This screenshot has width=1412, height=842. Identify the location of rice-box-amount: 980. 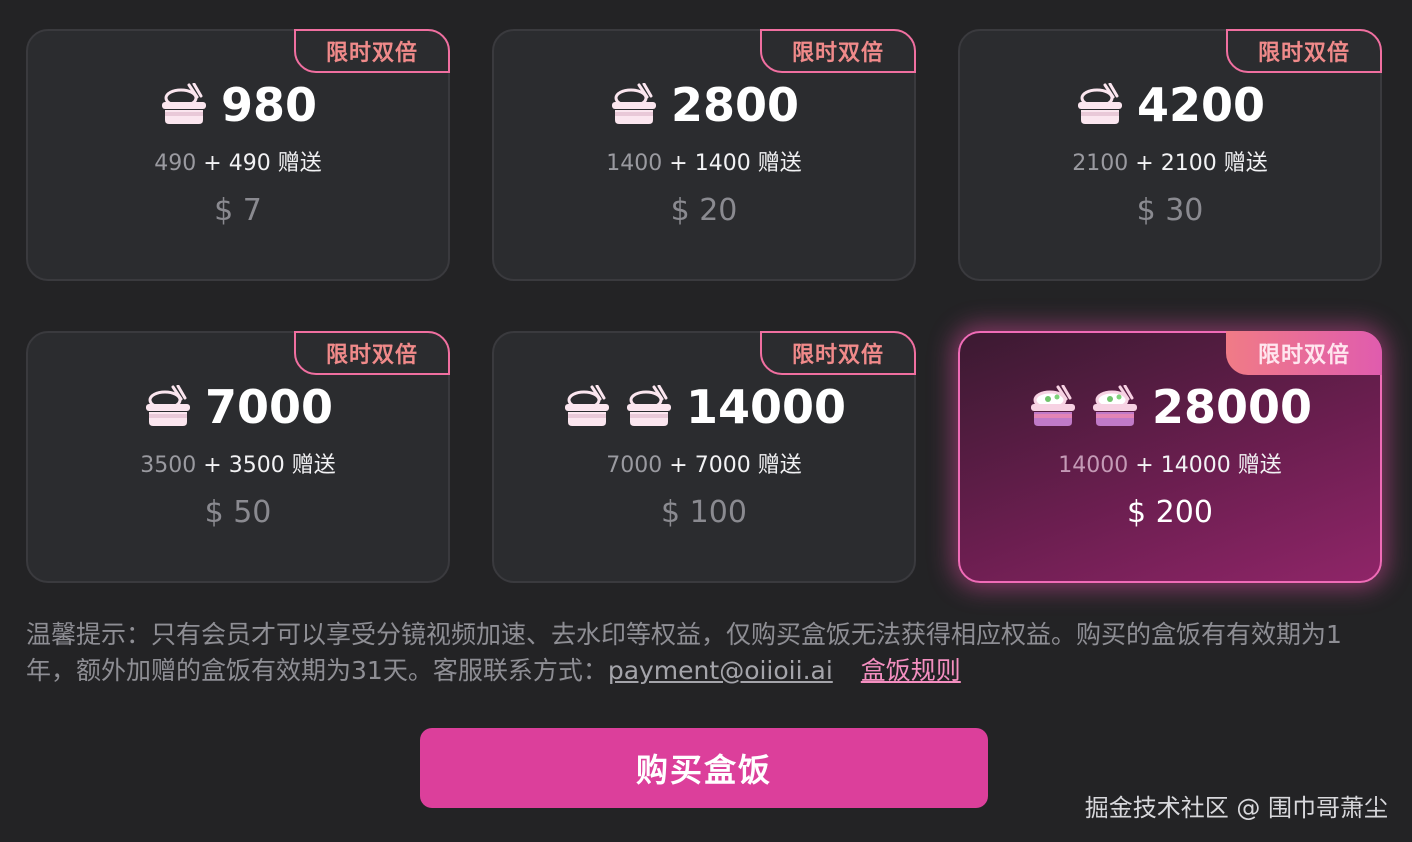
(269, 105).